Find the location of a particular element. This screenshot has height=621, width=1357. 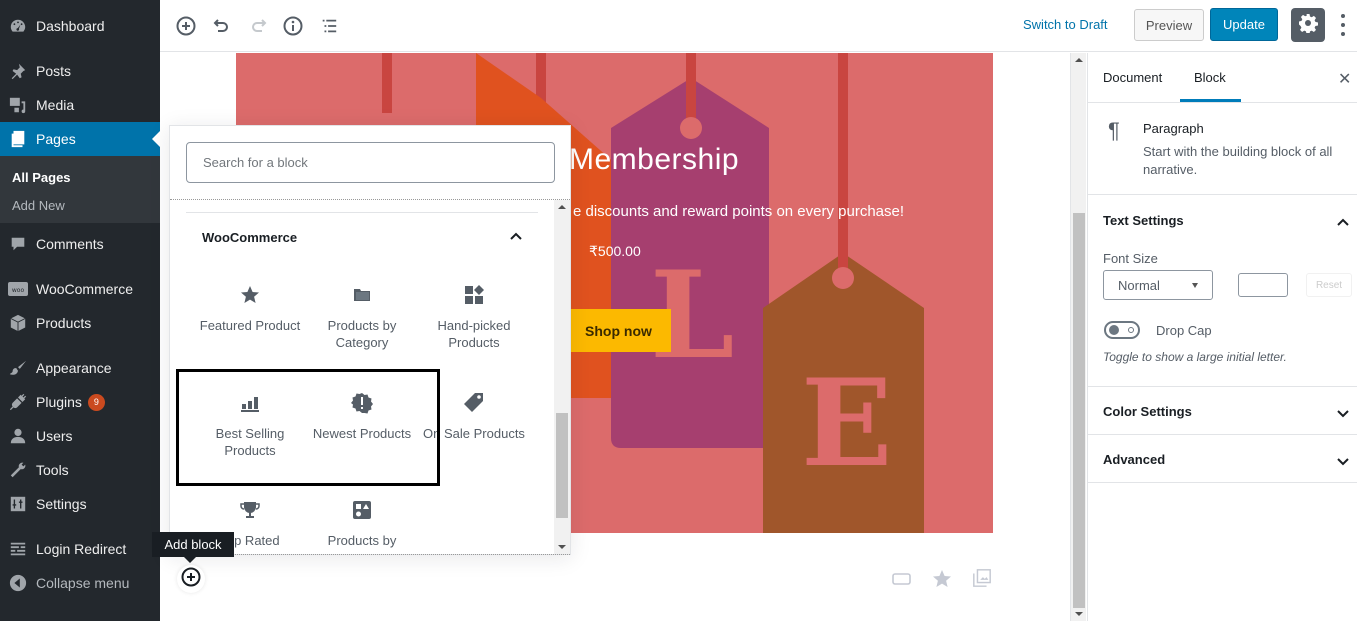

sidebar-label: Users is located at coordinates (54, 436).